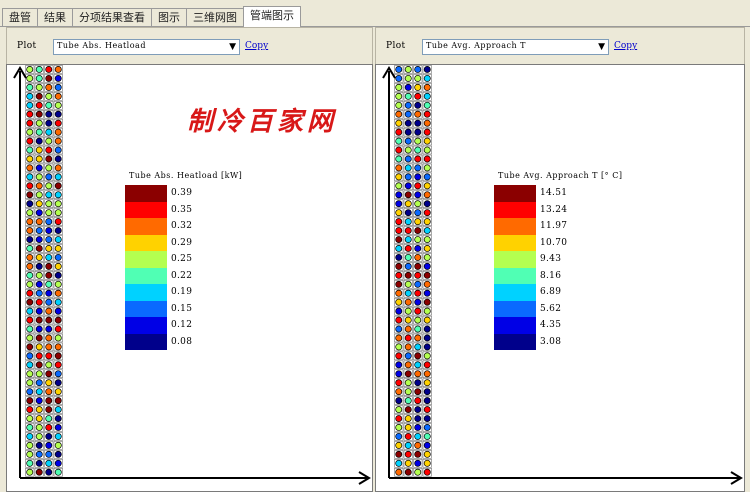 Image resolution: width=750 pixels, height=492 pixels. I want to click on plot-variable-value: Tube Avg. Approach T, so click(476, 45).